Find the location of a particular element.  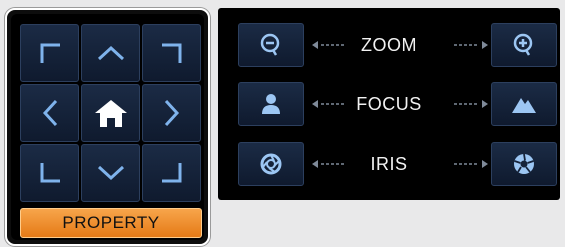

focus-row: FOCUS is located at coordinates (389, 105).